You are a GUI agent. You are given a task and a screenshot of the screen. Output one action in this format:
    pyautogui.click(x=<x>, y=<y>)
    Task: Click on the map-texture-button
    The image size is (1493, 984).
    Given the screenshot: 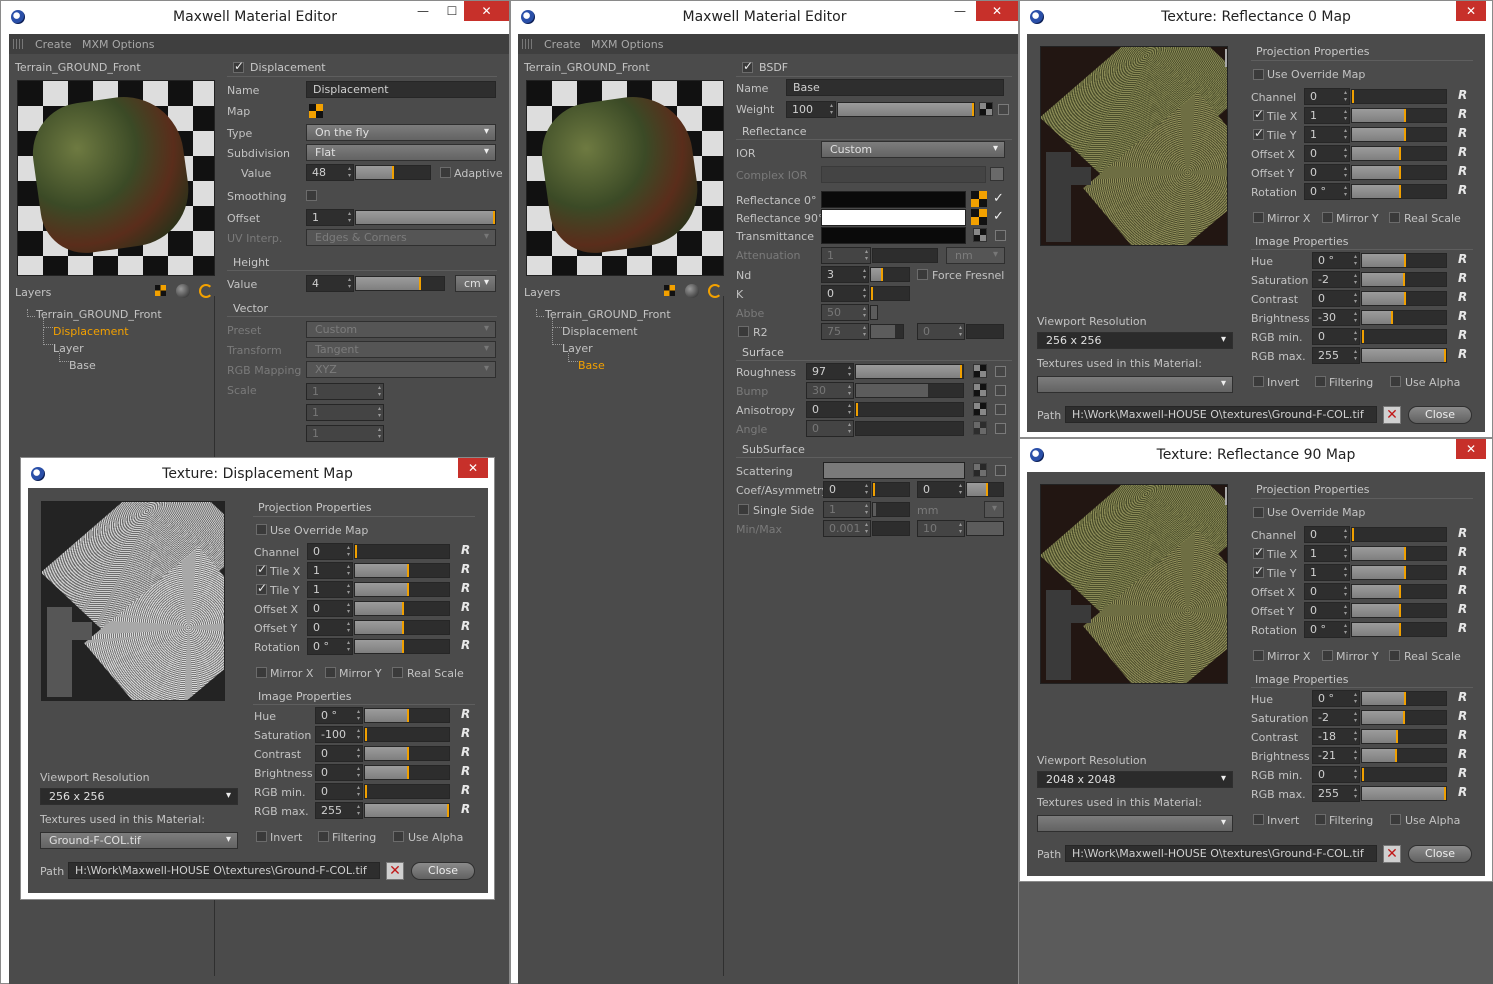 What is the action you would take?
    pyautogui.click(x=316, y=111)
    